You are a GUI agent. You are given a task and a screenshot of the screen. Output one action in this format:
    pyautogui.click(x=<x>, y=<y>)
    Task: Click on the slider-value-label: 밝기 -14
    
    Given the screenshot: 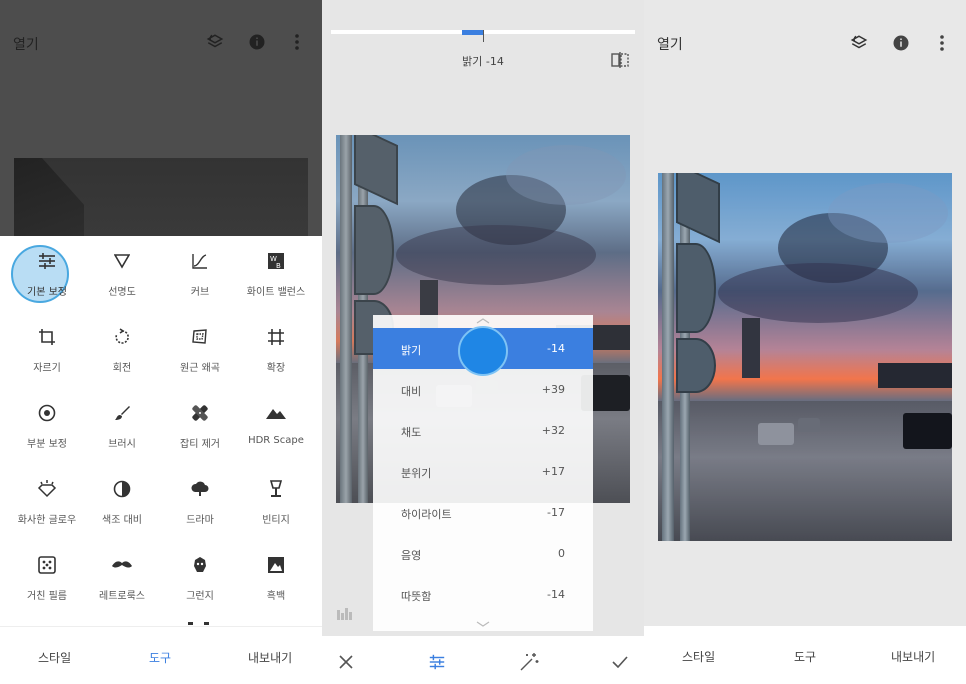 What is the action you would take?
    pyautogui.click(x=483, y=61)
    